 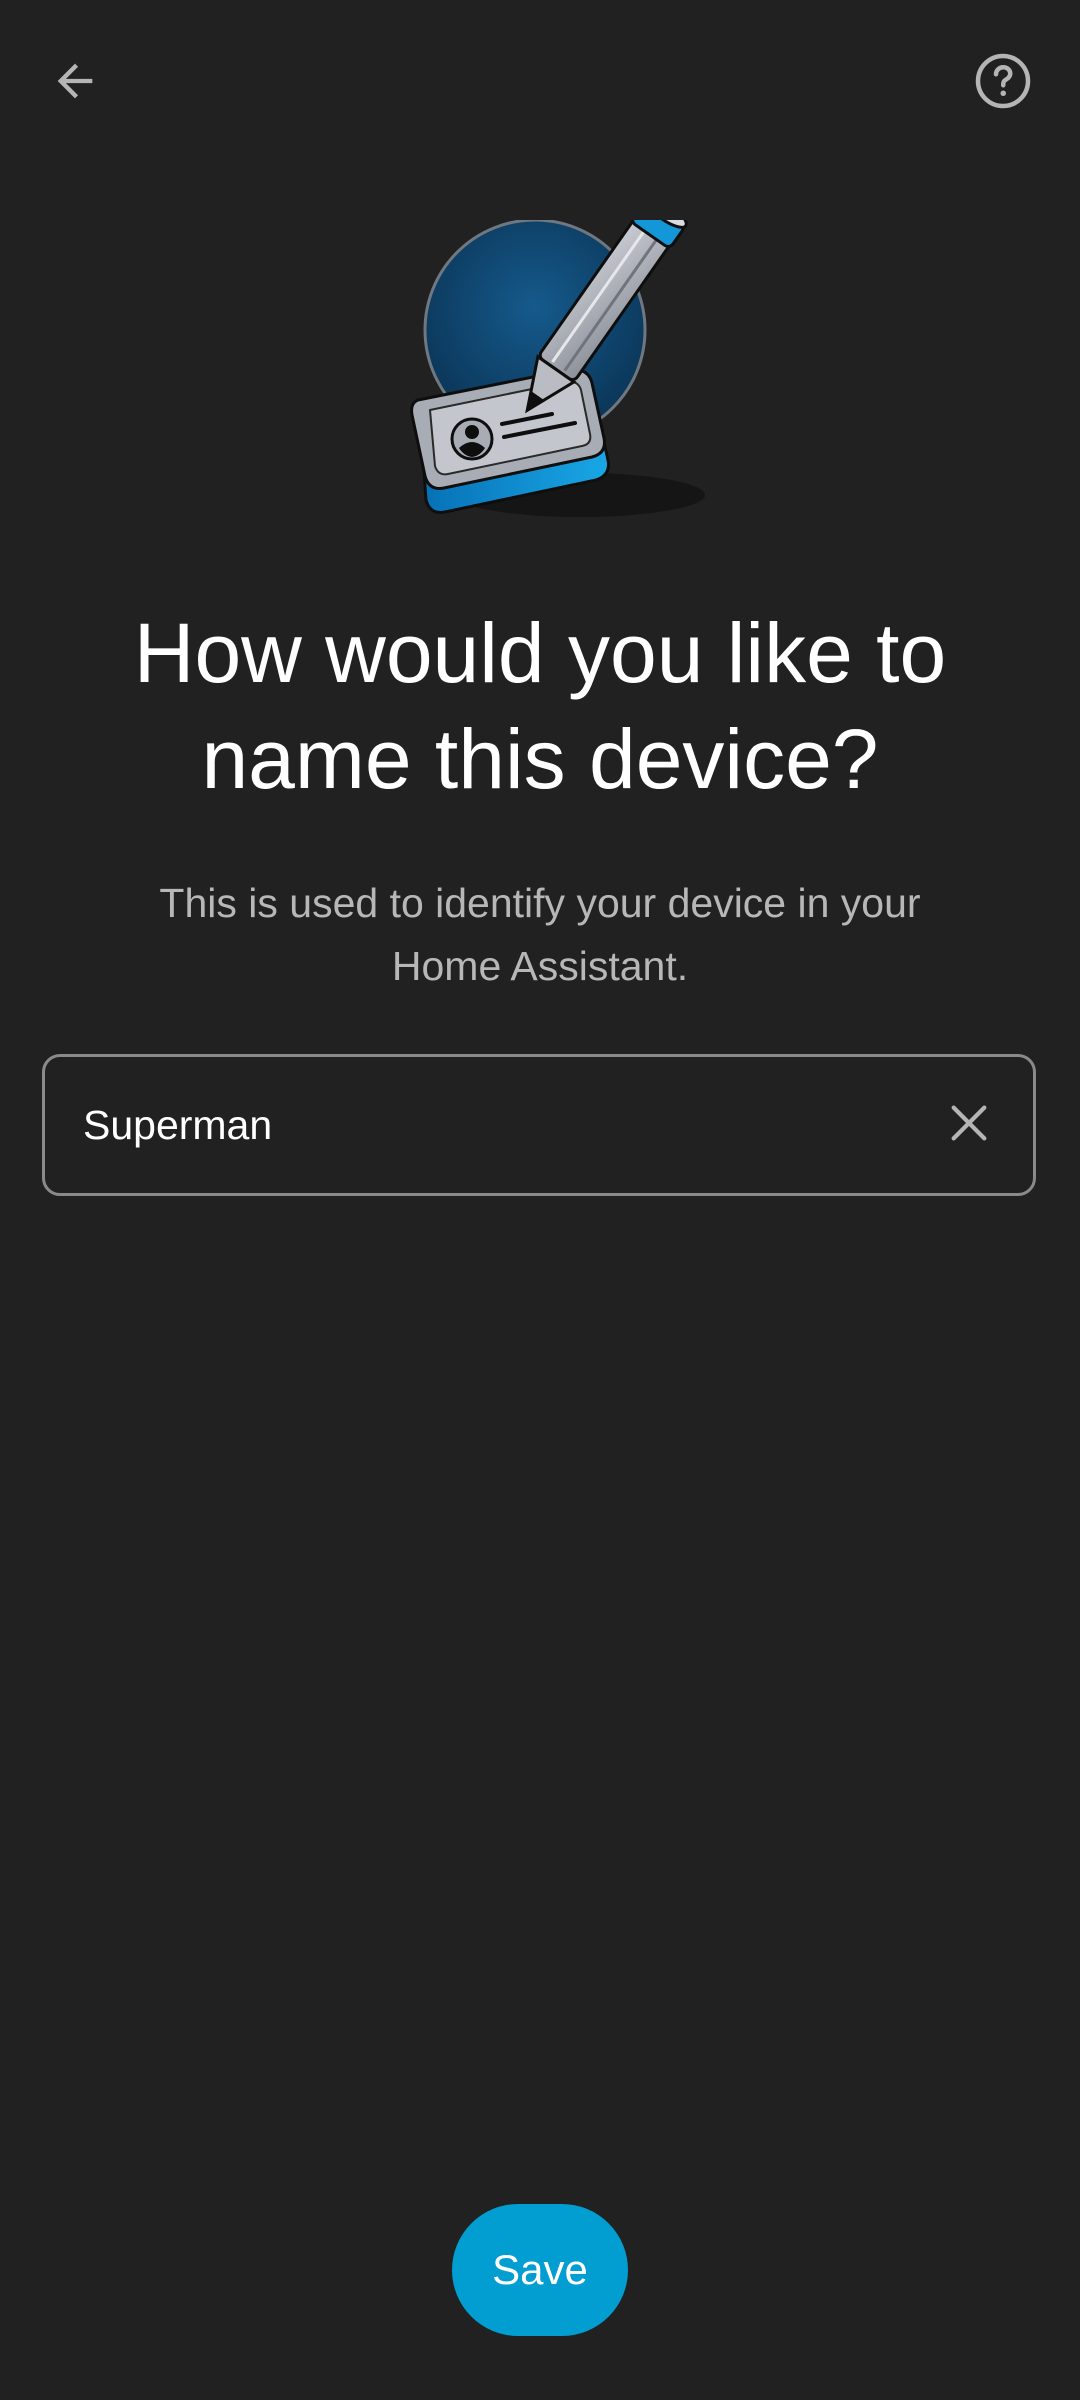 What do you see at coordinates (540, 706) in the screenshot?
I see `page-title: How would you like to name this device?` at bounding box center [540, 706].